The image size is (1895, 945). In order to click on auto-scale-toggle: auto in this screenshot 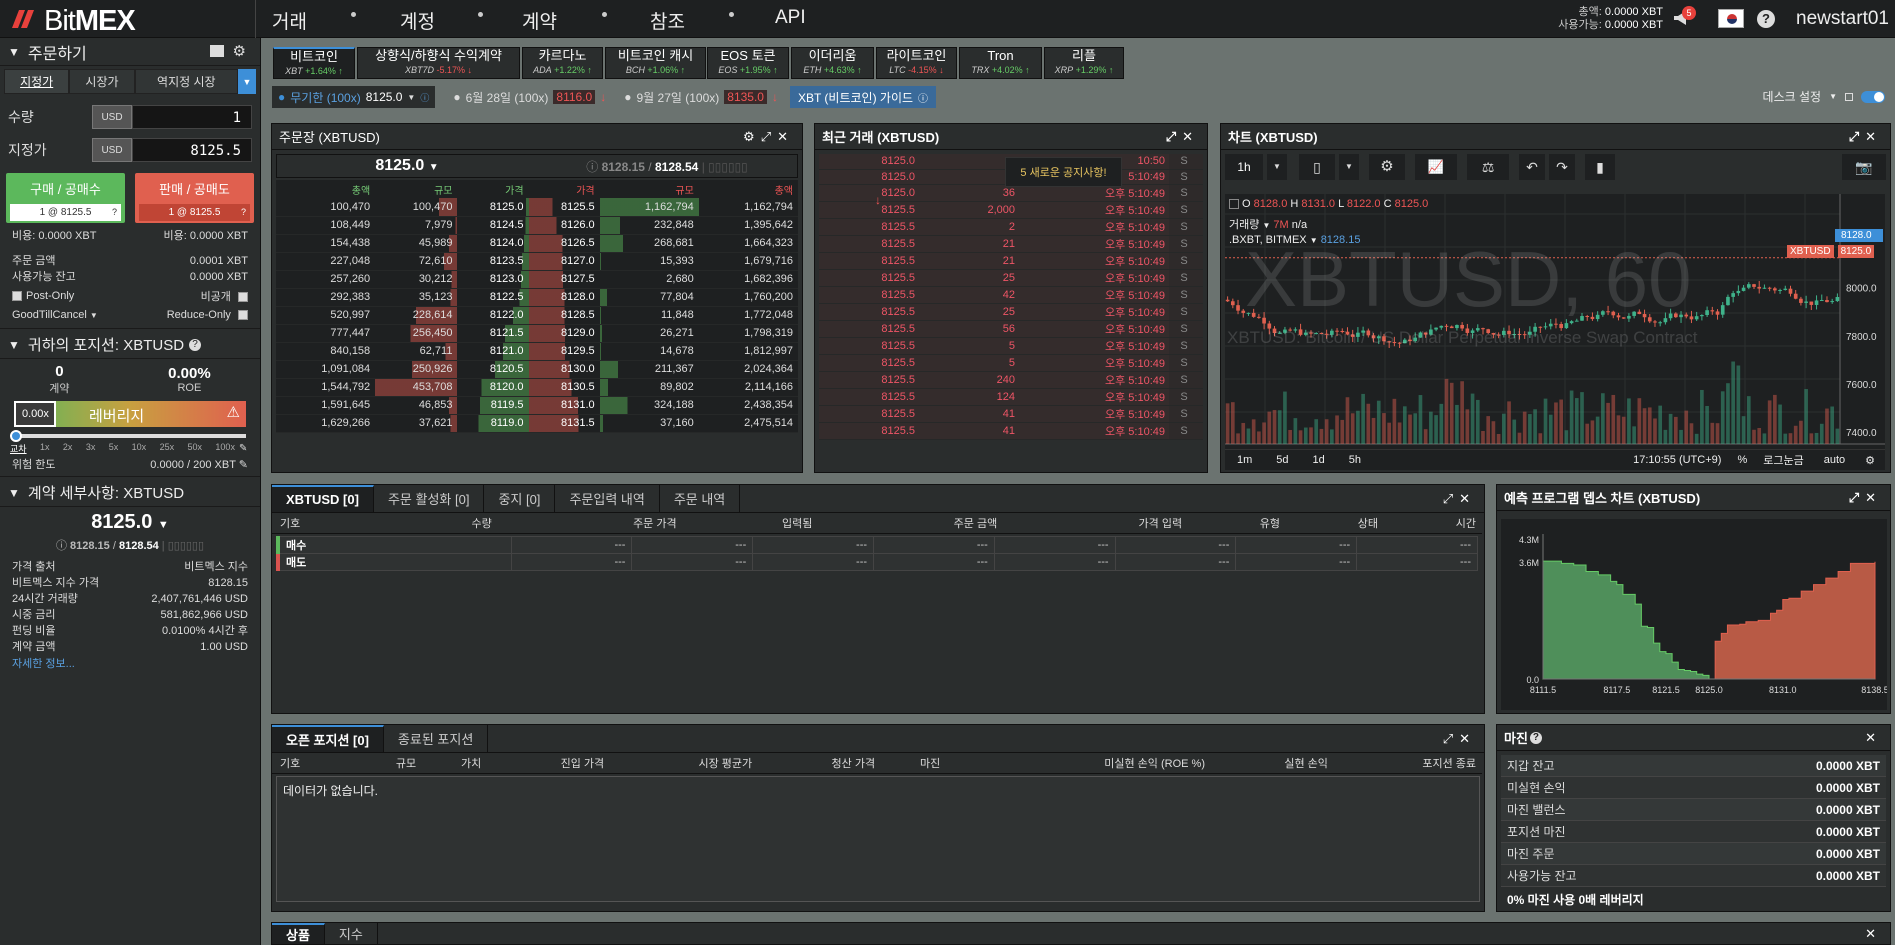, I will do `click(1834, 460)`.